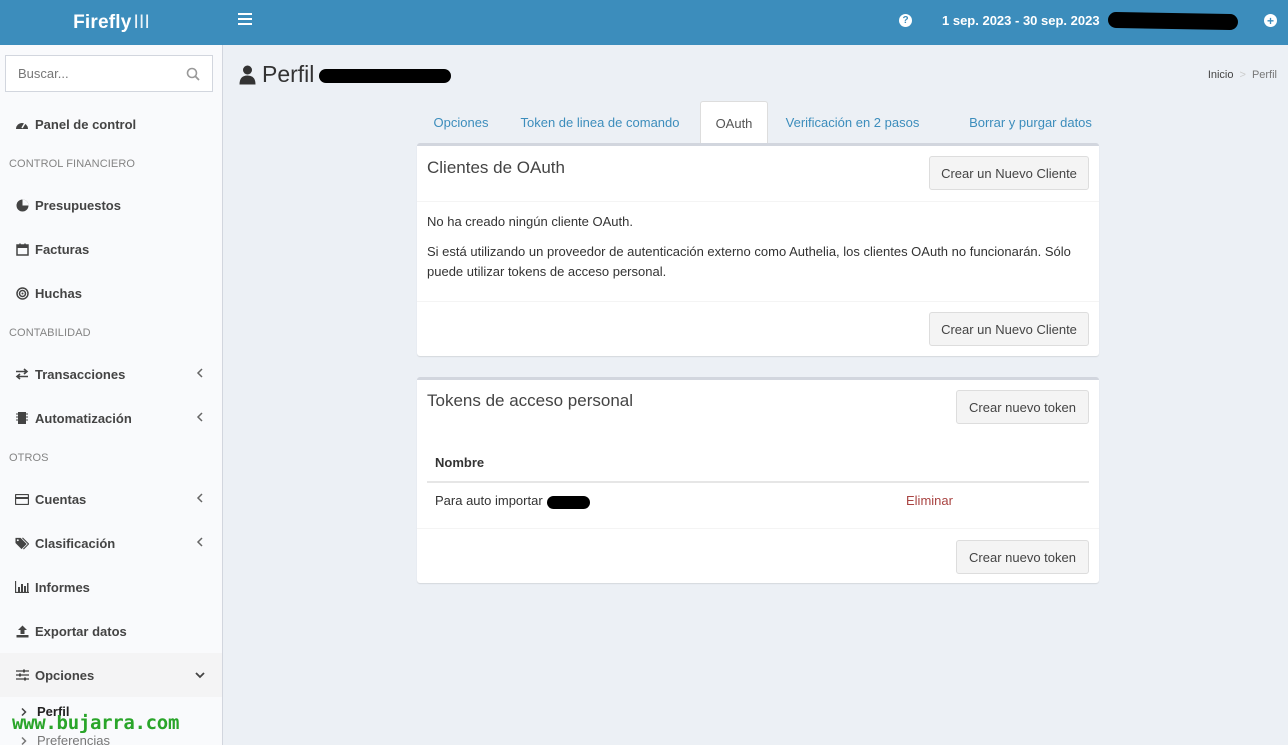  I want to click on page-title: Perfil, so click(276, 74).